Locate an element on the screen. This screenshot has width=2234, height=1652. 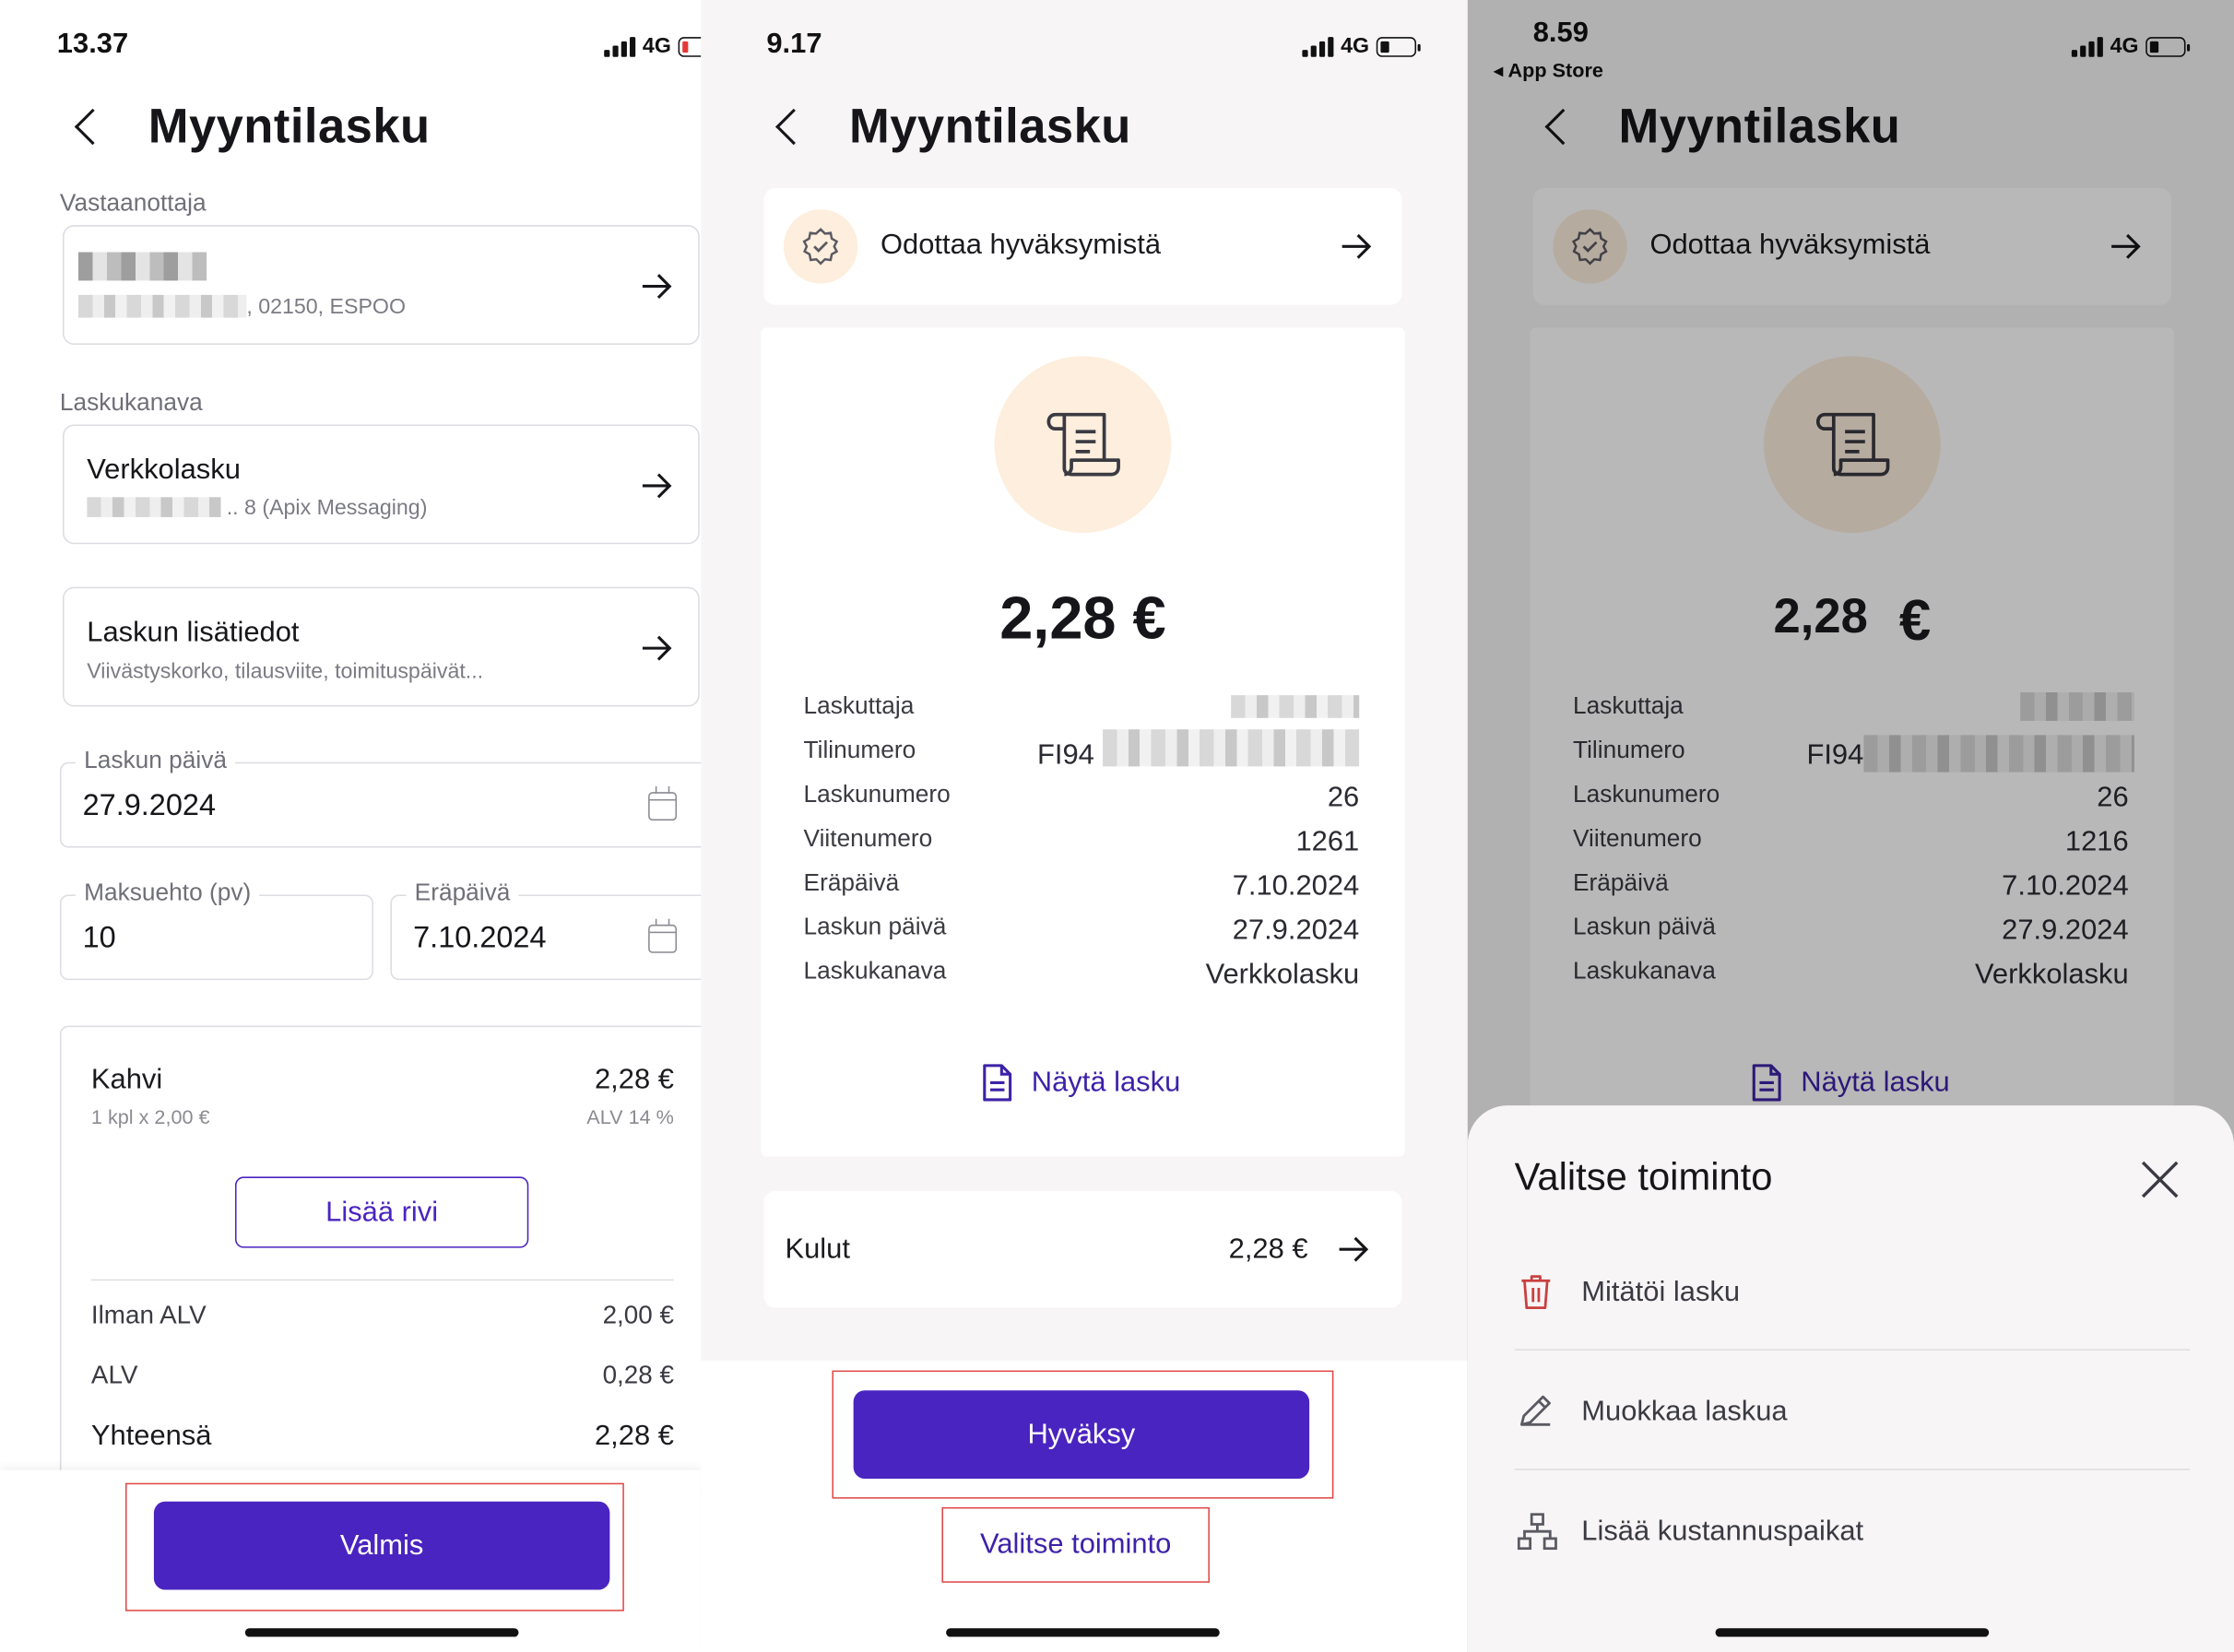
document-icon is located at coordinates (997, 1083).